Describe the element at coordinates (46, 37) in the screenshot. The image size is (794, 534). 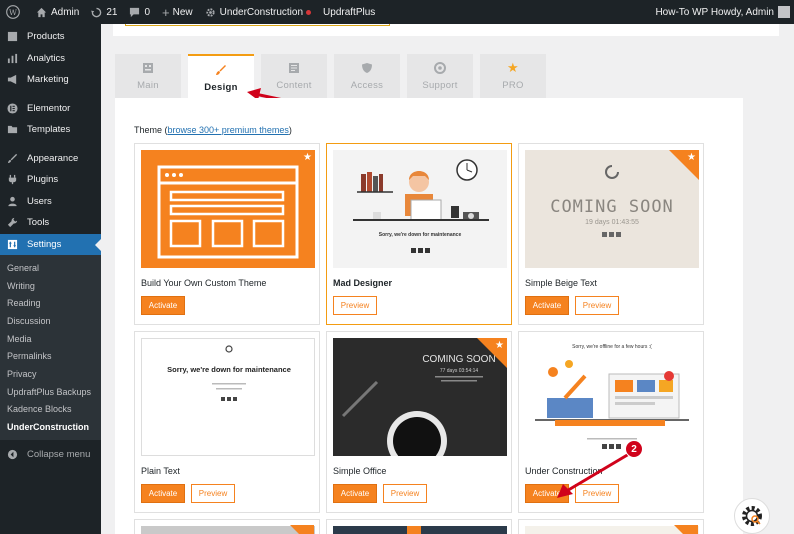
I see `sidebar-item-label: Products` at that location.